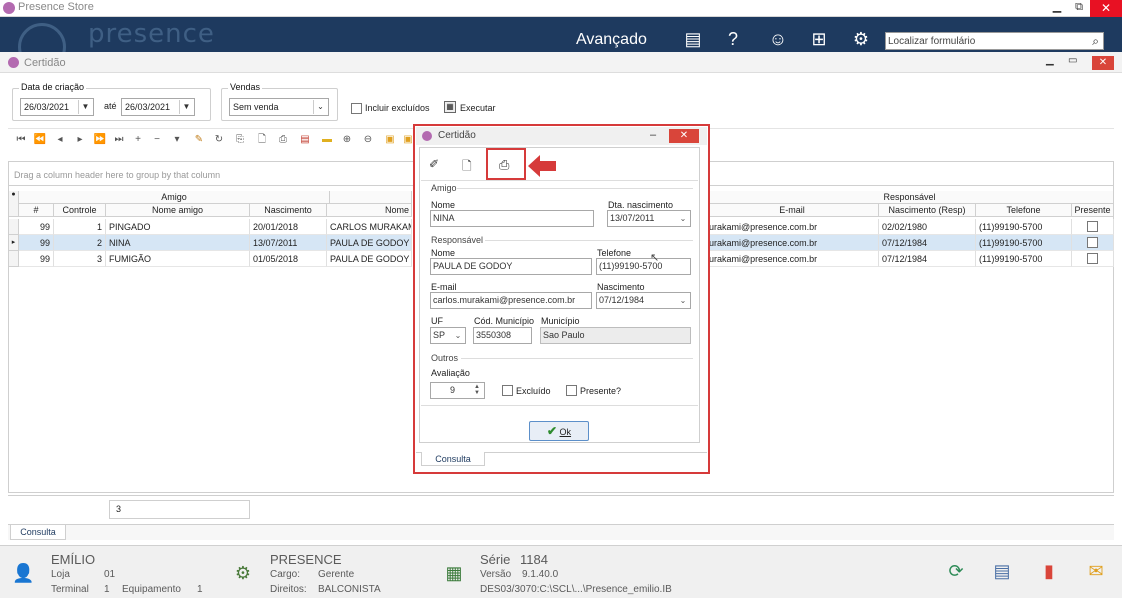 The width and height of the screenshot is (1122, 598). What do you see at coordinates (511, 300) in the screenshot?
I see `email-field: carlos.murakami@presence.com.br` at bounding box center [511, 300].